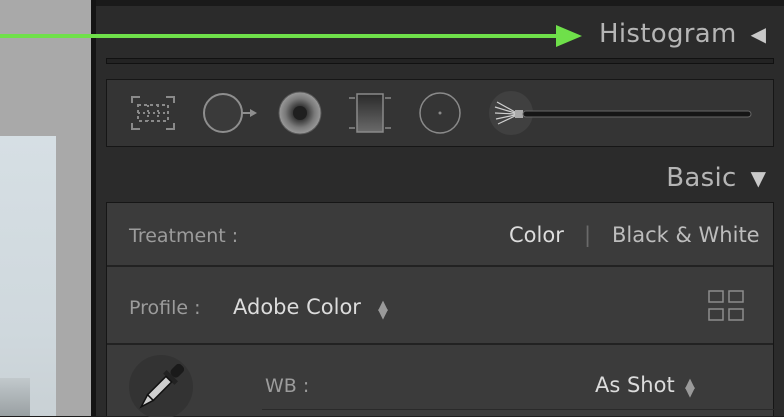 The height and width of the screenshot is (417, 784). I want to click on adjustment-brush-icon, so click(620, 113).